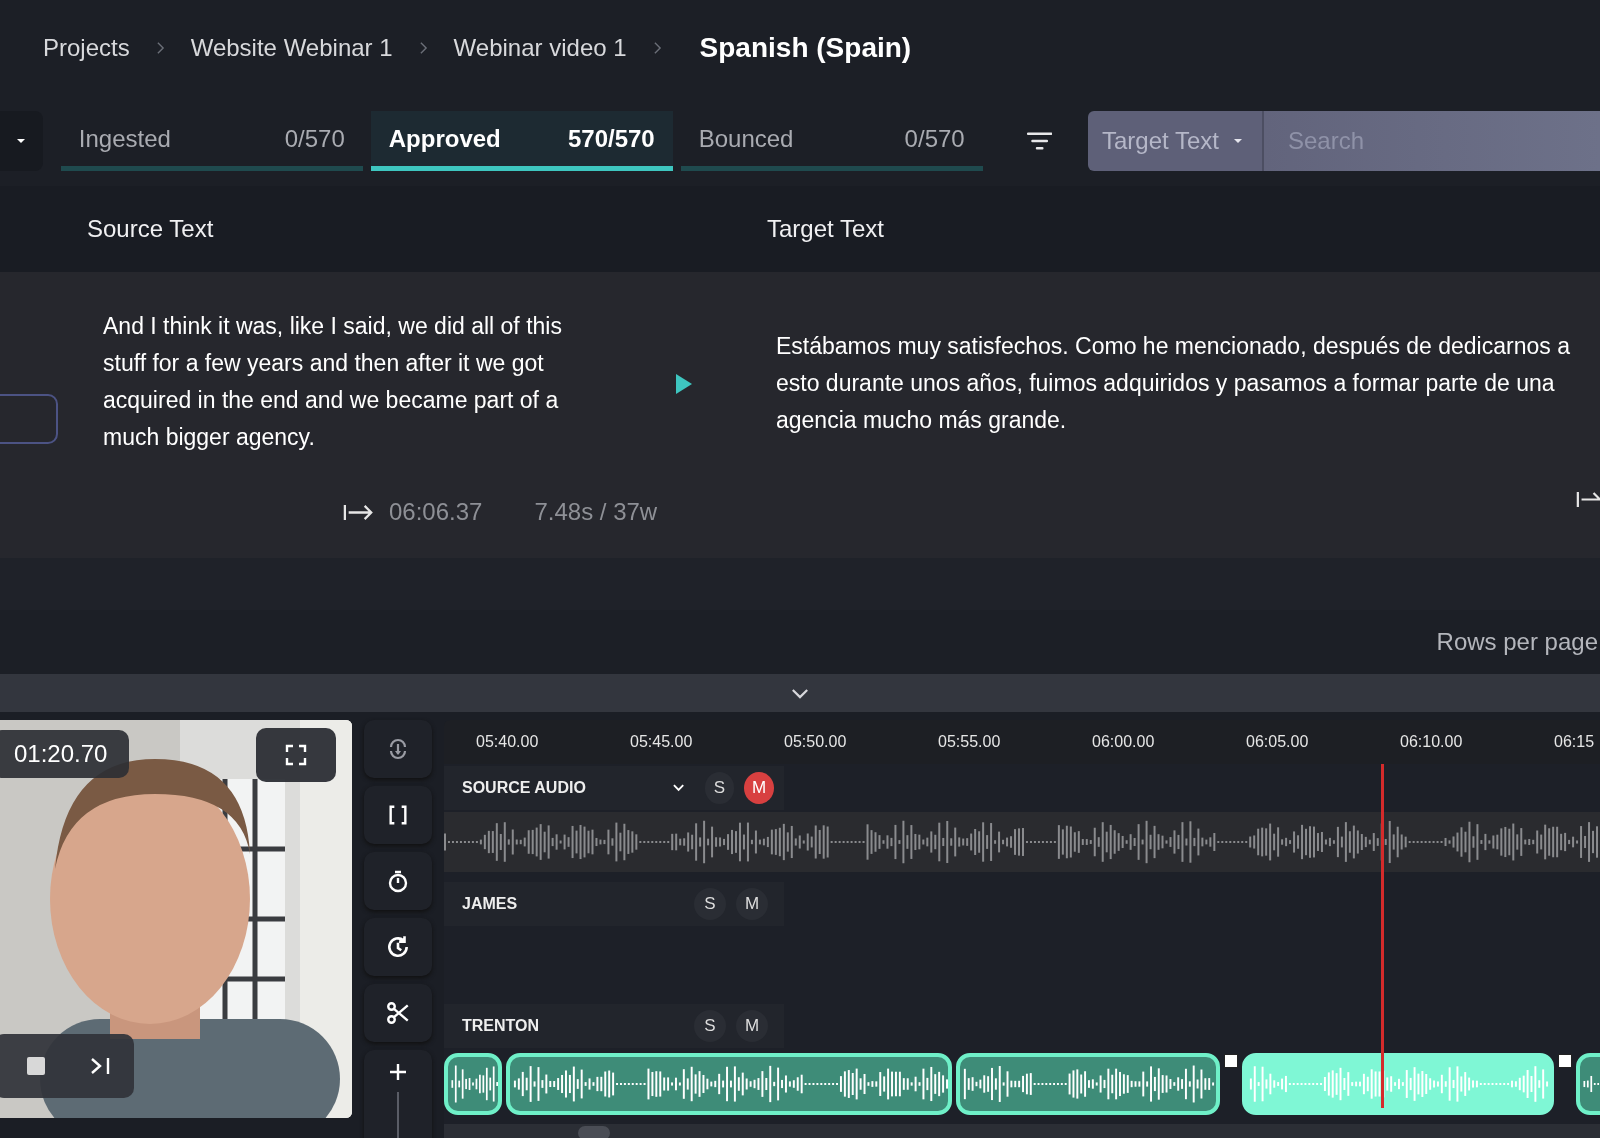 The width and height of the screenshot is (1600, 1138). I want to click on chevron-down-icon, so click(800, 693).